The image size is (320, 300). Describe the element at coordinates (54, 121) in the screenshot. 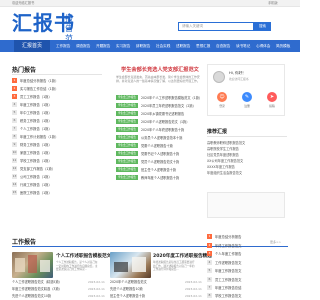

I see `list-item: 6 税务工作报告（1篇）` at that location.